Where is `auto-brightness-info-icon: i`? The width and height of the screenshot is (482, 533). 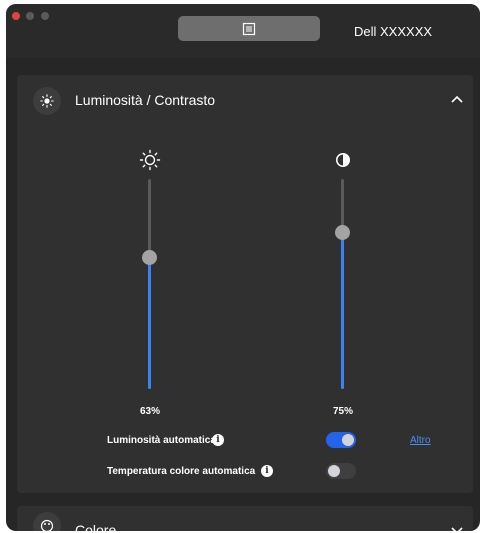
auto-brightness-info-icon: i is located at coordinates (218, 440).